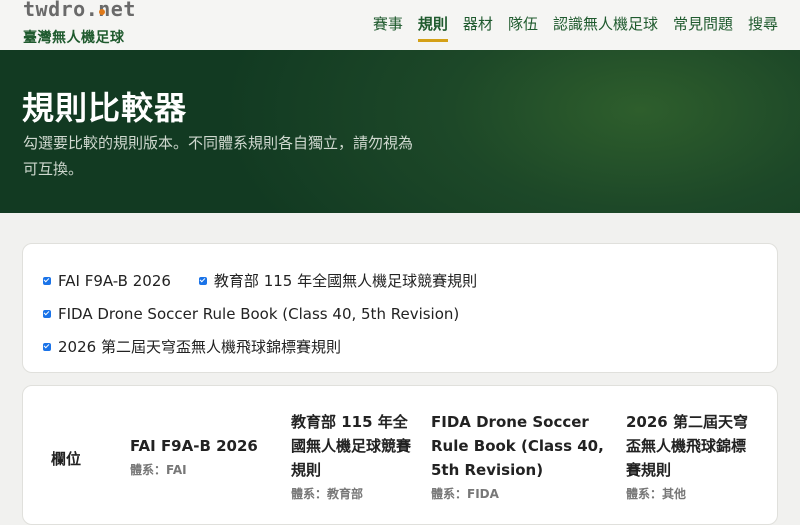 The image size is (800, 525). Describe the element at coordinates (345, 281) in the screenshot. I see `rule-option-label: 教育部 115 年全國無人機足球競賽規則` at that location.